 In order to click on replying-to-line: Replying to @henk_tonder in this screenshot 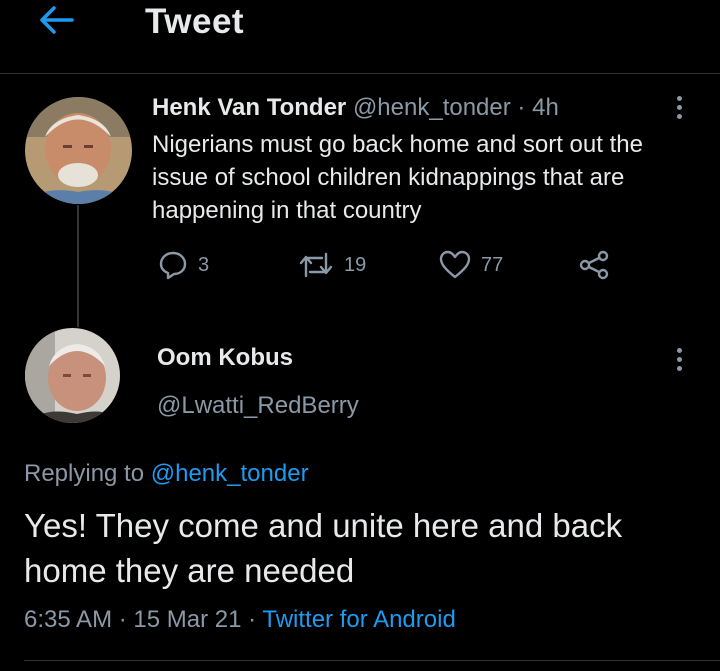, I will do `click(166, 474)`.